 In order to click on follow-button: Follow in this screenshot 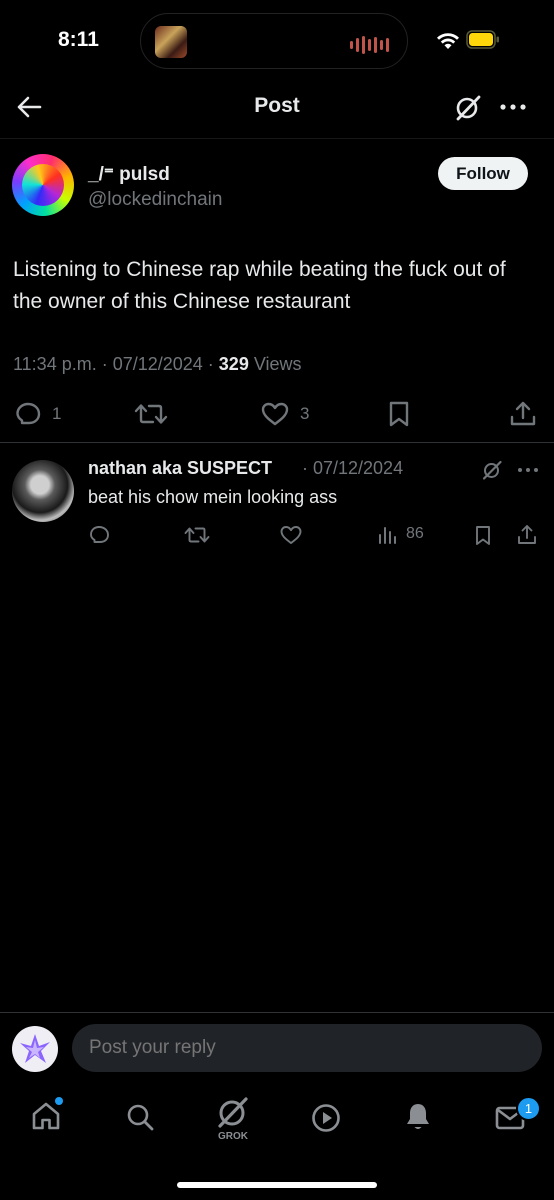, I will do `click(483, 173)`.